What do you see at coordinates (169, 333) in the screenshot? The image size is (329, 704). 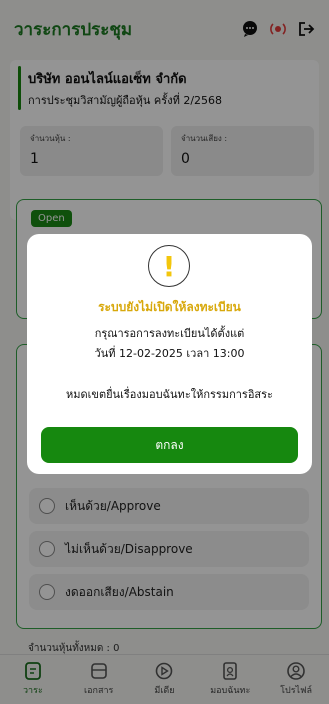 I see `dialog-message-line-1: กรุณารอการลงทะเบียนได้ตั้งแต่` at bounding box center [169, 333].